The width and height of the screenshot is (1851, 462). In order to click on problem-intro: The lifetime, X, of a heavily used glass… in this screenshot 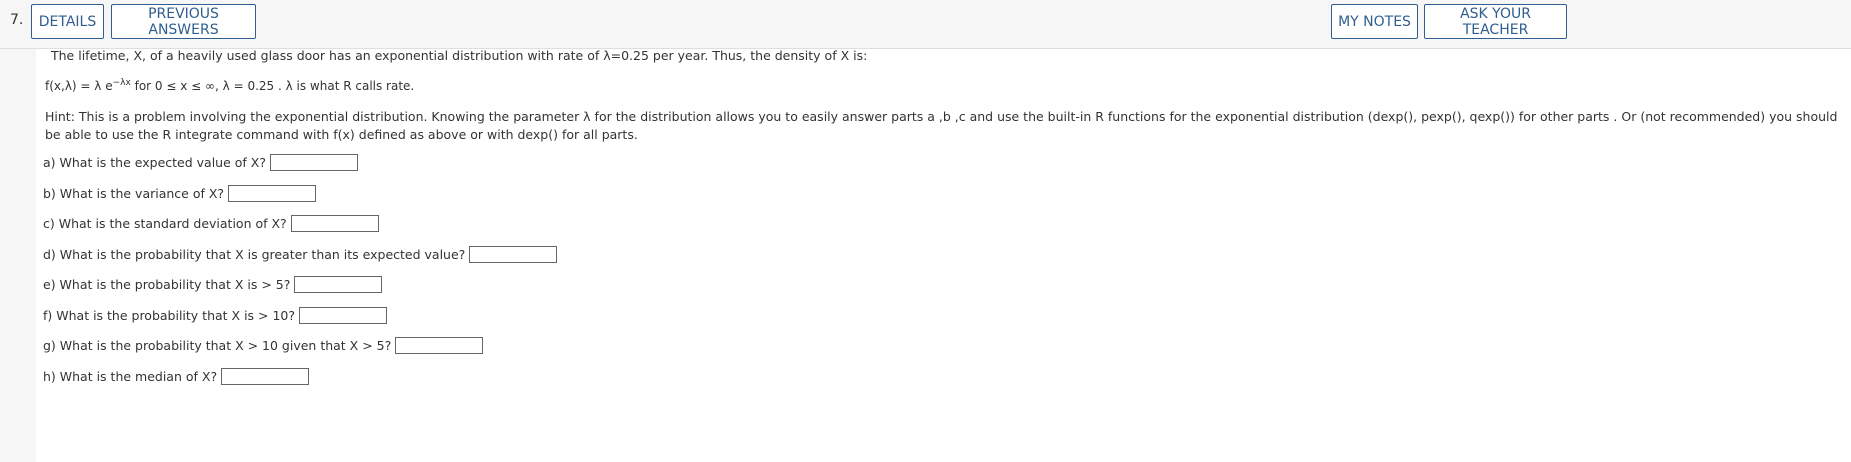, I will do `click(459, 55)`.